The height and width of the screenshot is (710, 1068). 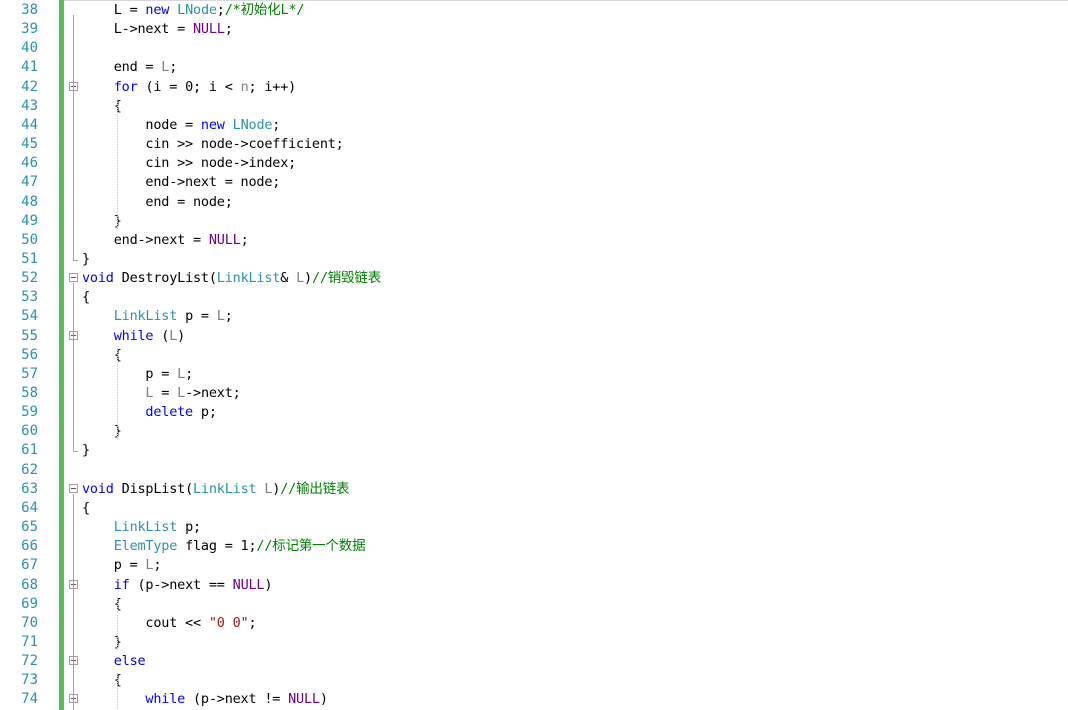 I want to click on code-line: 44 node = new LNode;, so click(x=534, y=125).